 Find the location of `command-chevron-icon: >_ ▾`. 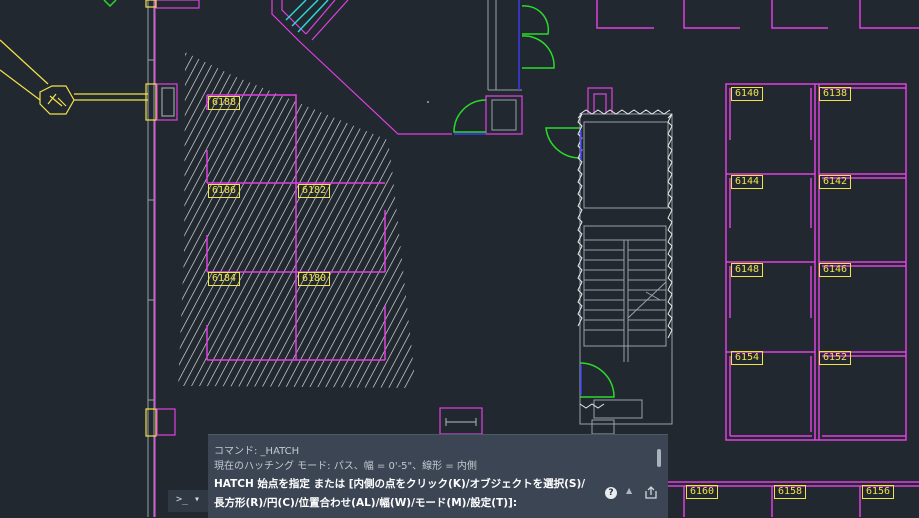

command-chevron-icon: >_ ▾ is located at coordinates (188, 499).